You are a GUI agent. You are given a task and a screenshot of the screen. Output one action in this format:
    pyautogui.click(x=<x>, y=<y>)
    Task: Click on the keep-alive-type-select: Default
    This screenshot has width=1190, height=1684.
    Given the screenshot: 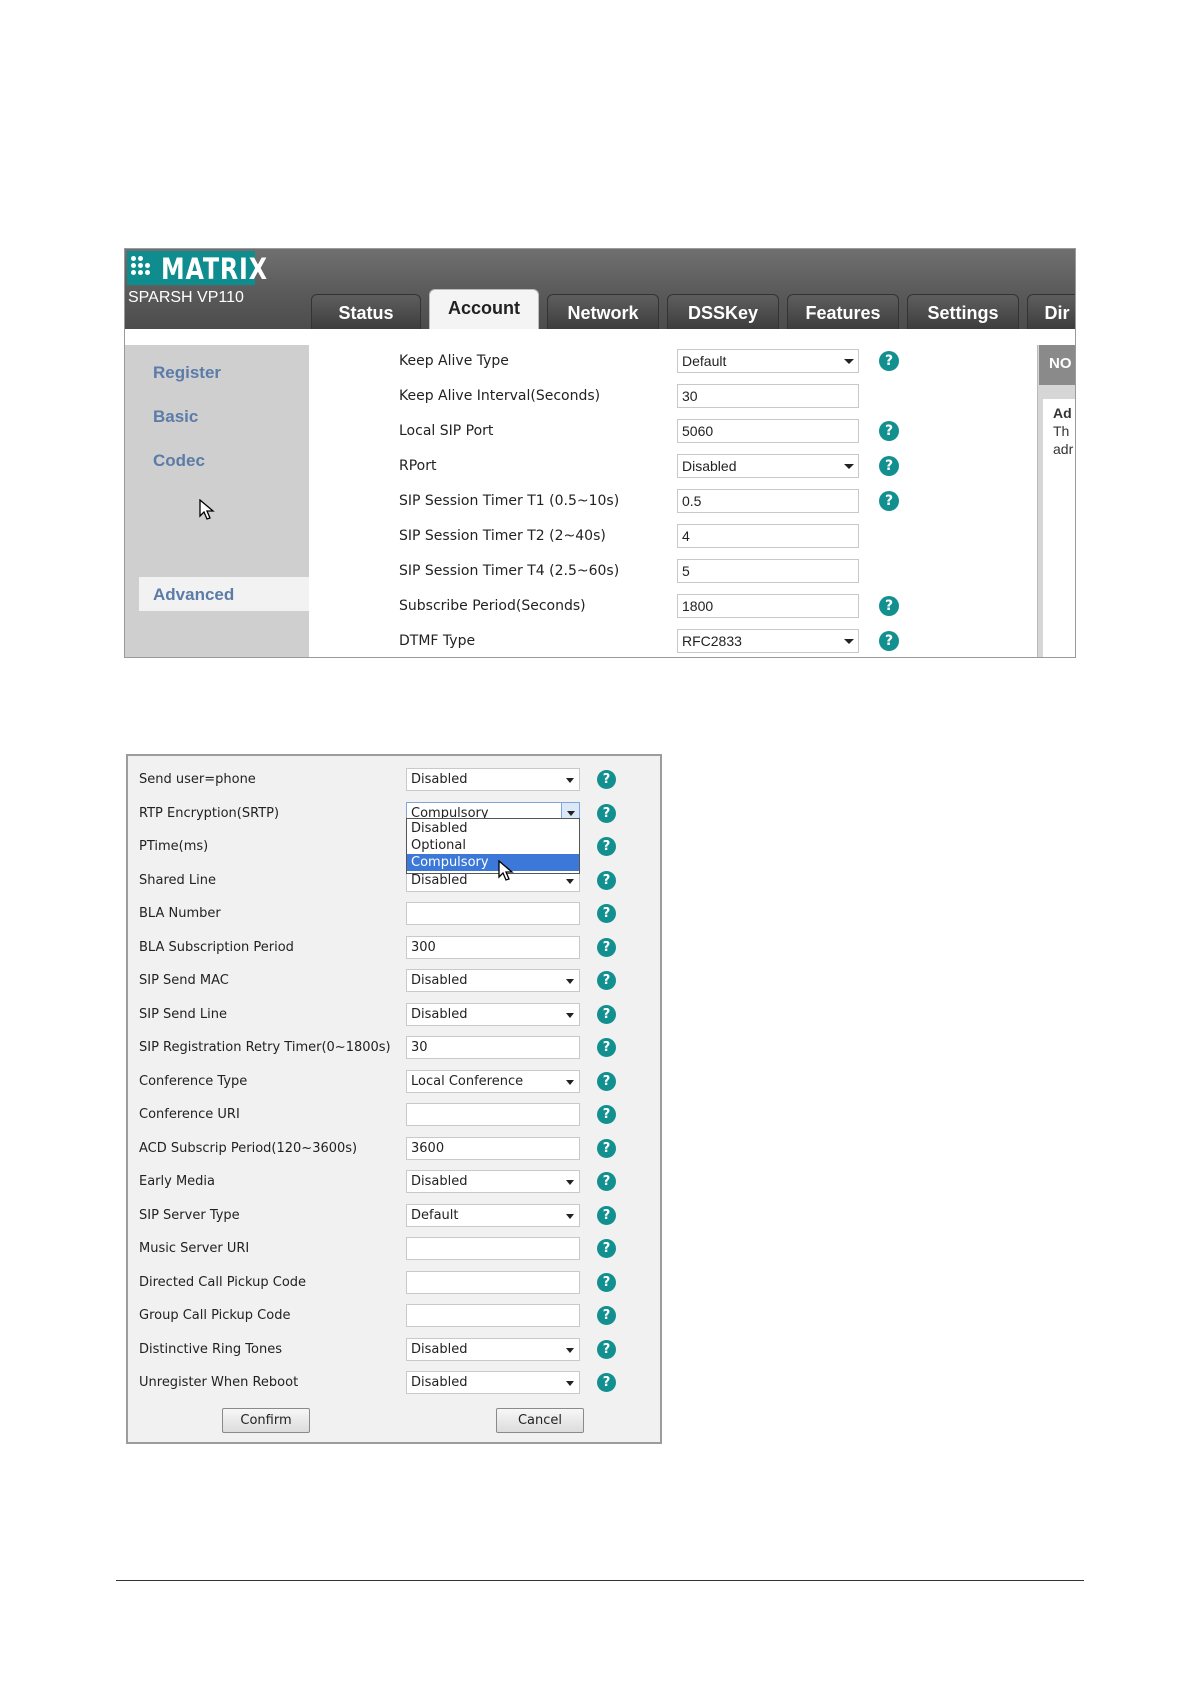 What is the action you would take?
    pyautogui.click(x=768, y=361)
    